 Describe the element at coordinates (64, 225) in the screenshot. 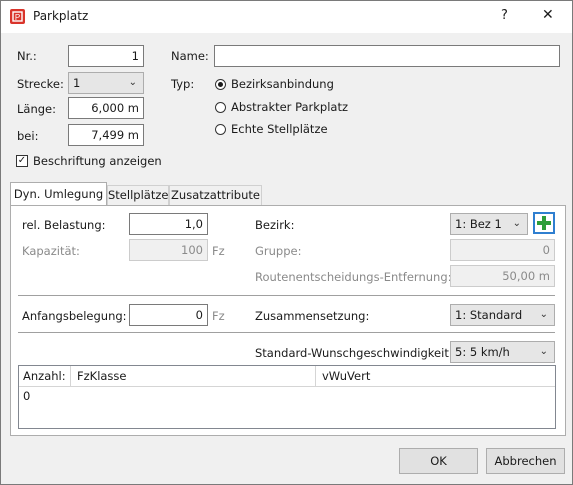

I see `rel-belastung-label: rel. Belastung:` at that location.